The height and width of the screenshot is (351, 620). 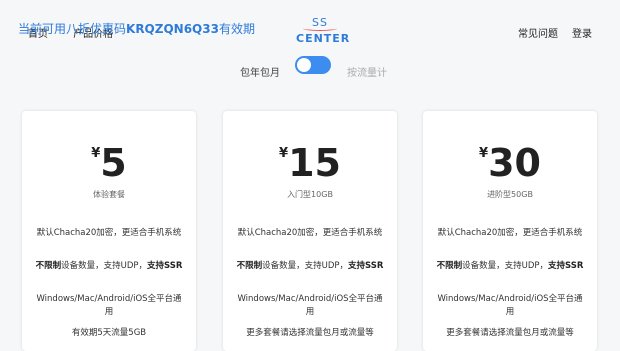 I want to click on toggle-knob, so click(x=304, y=65).